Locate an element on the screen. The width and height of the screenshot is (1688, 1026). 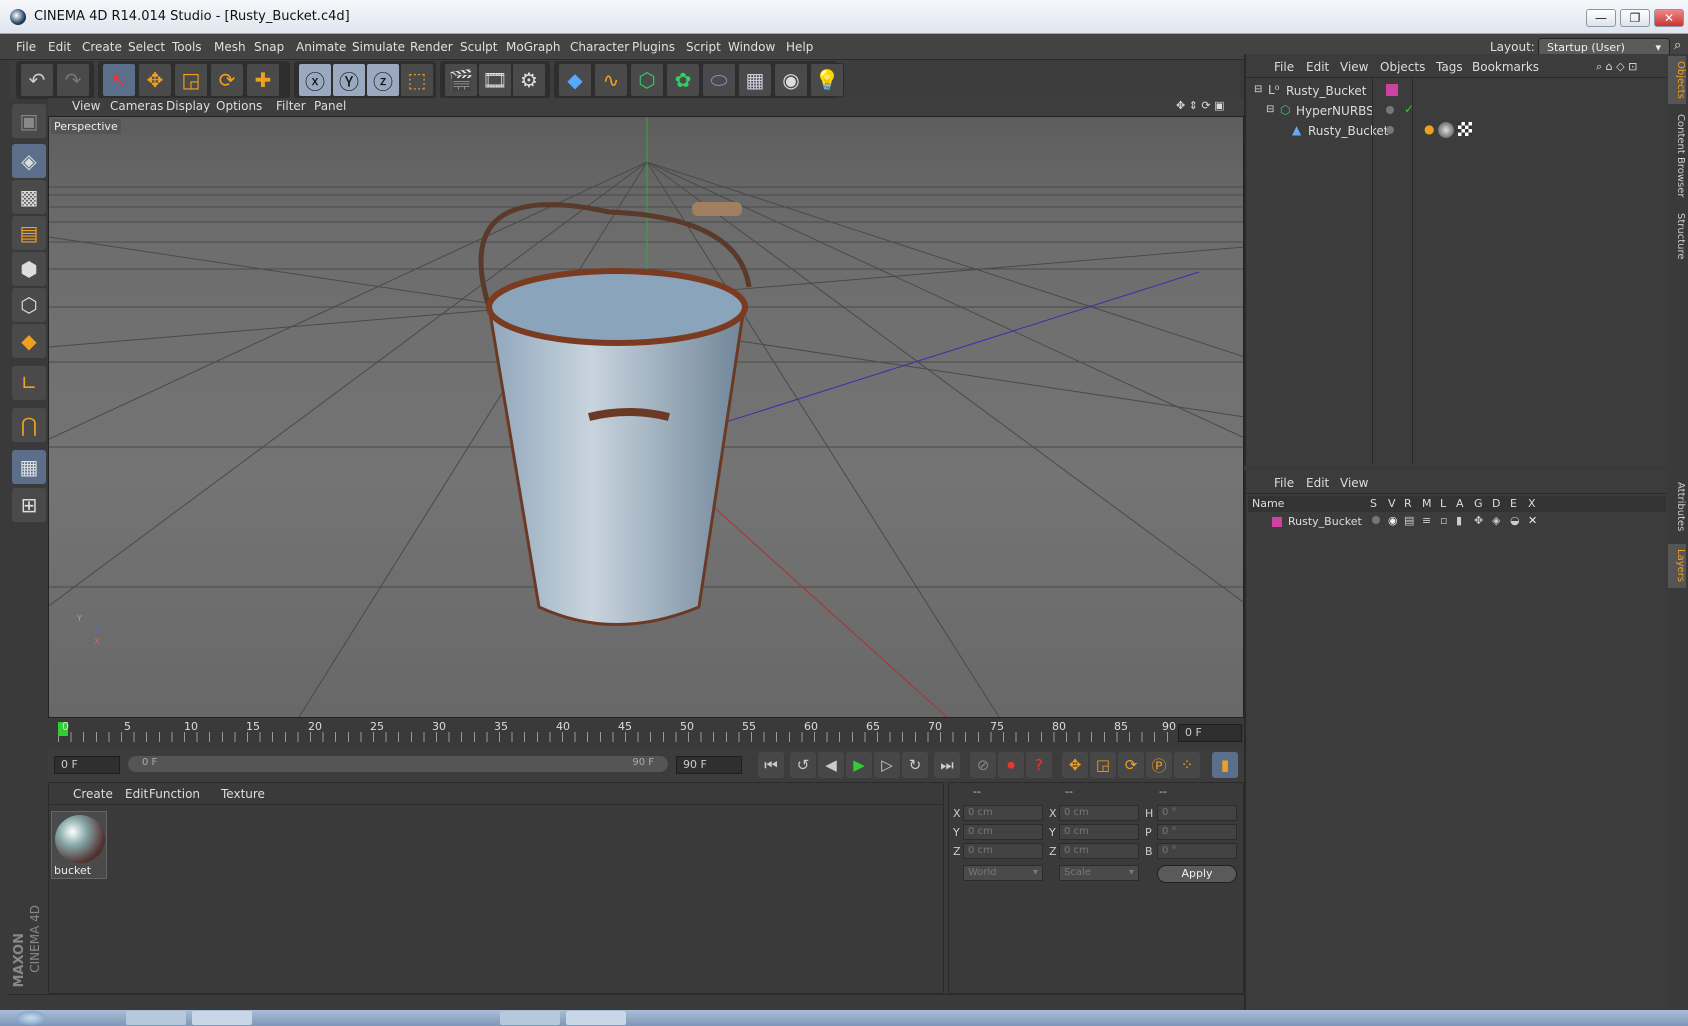
tab-structure: Structure is located at coordinates (1677, 236).